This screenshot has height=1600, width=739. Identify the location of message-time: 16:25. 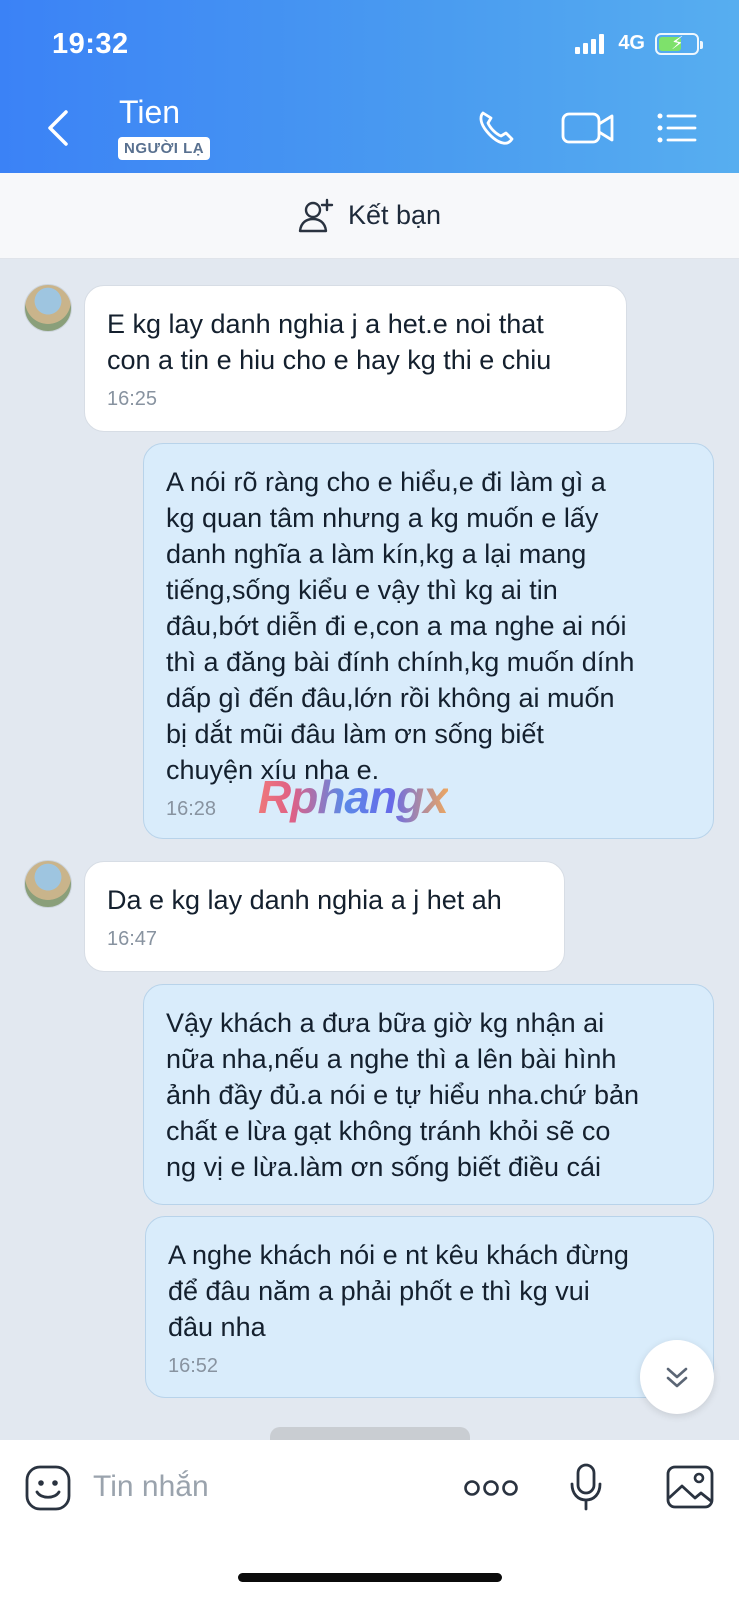
(132, 399).